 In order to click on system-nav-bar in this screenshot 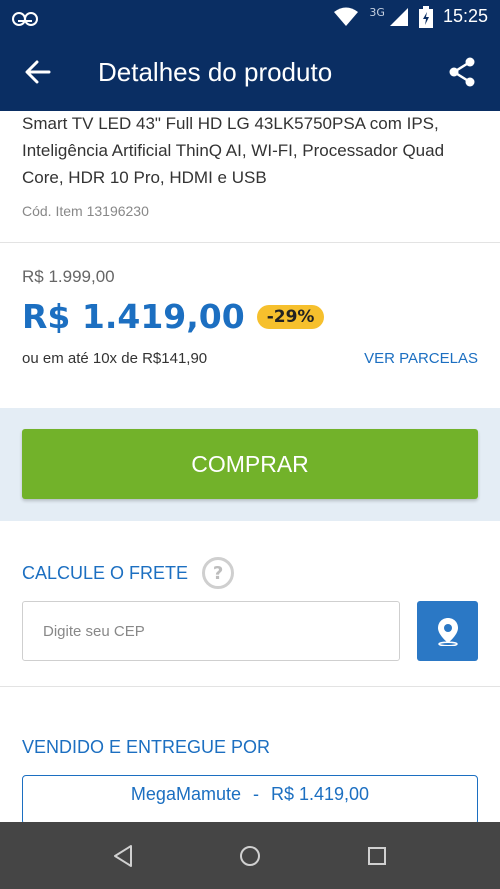, I will do `click(250, 855)`.